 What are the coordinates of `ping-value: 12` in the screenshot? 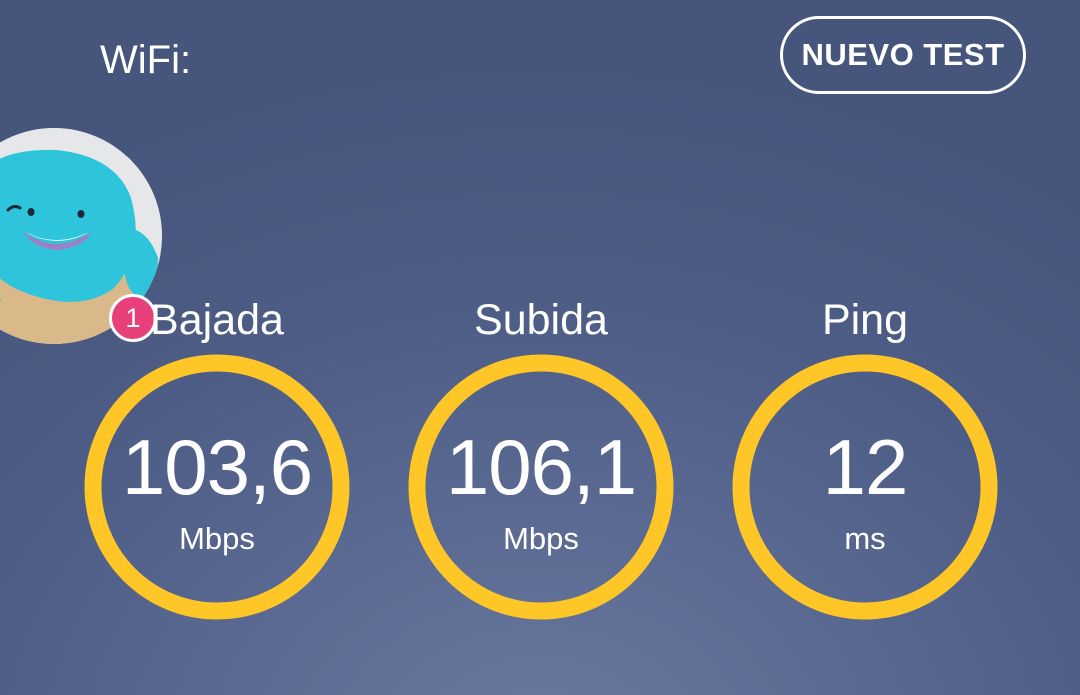 It's located at (865, 467).